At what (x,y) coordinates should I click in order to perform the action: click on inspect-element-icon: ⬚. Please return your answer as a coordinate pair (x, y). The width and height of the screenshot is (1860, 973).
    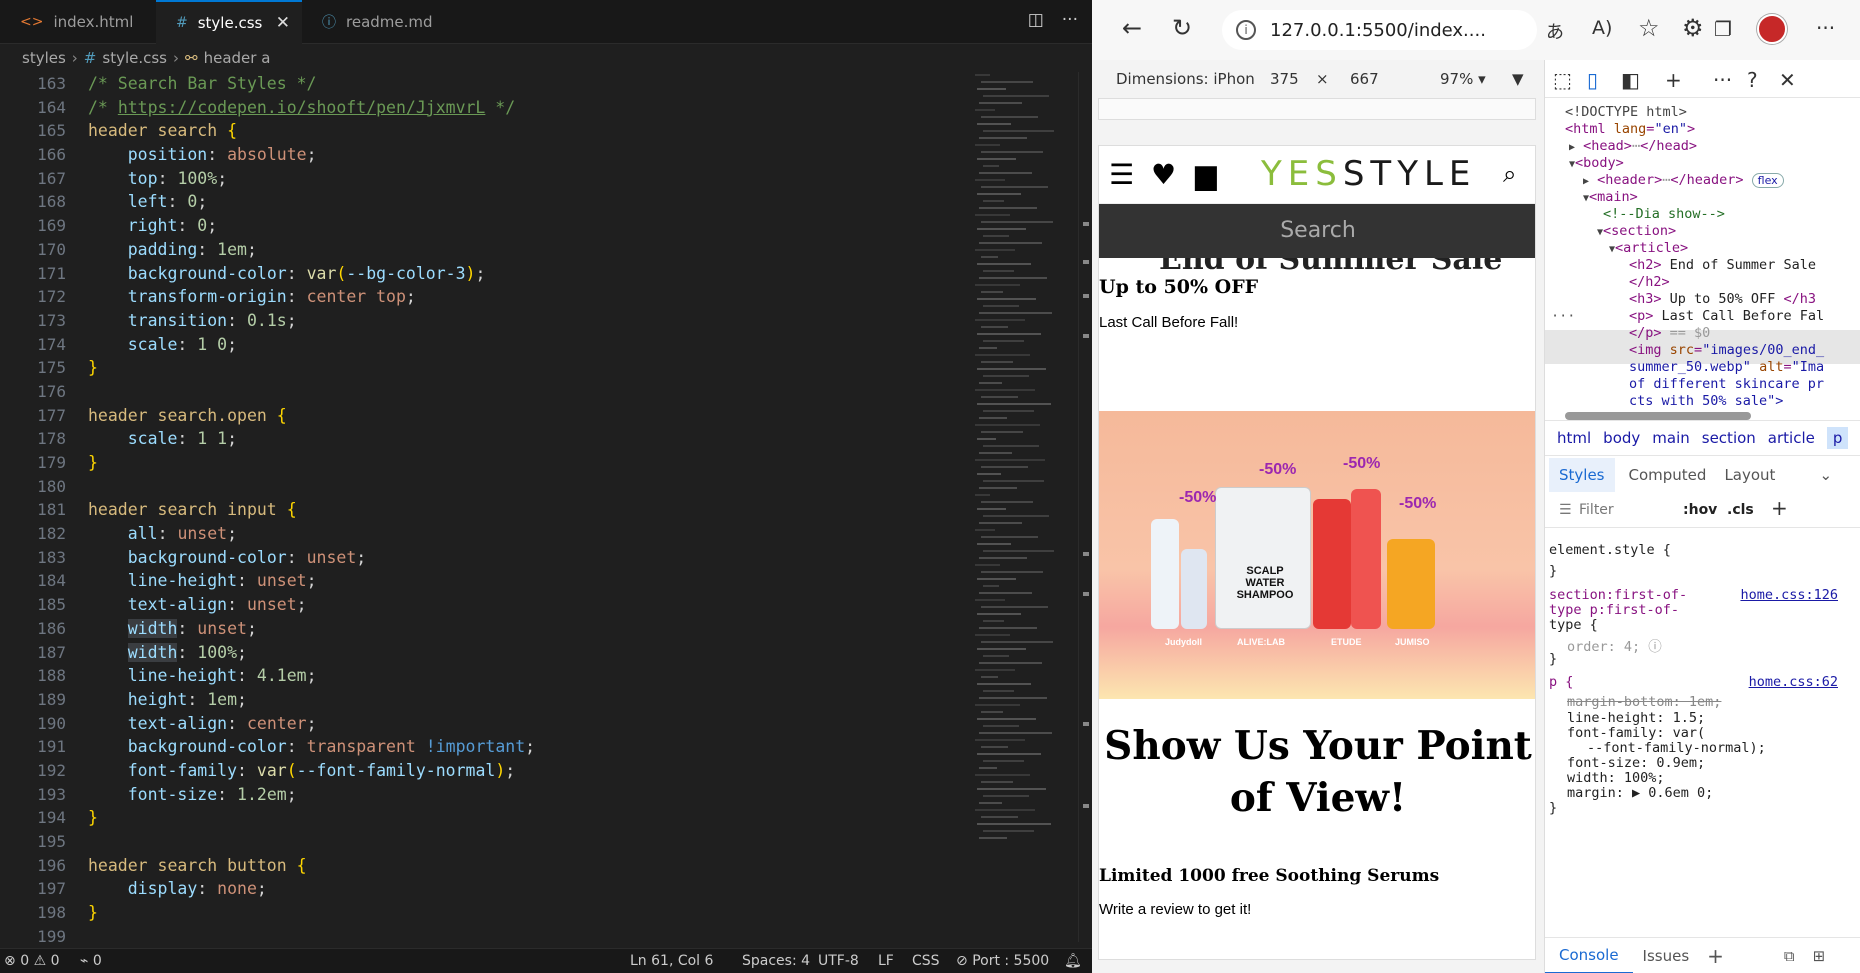
    Looking at the image, I should click on (1562, 80).